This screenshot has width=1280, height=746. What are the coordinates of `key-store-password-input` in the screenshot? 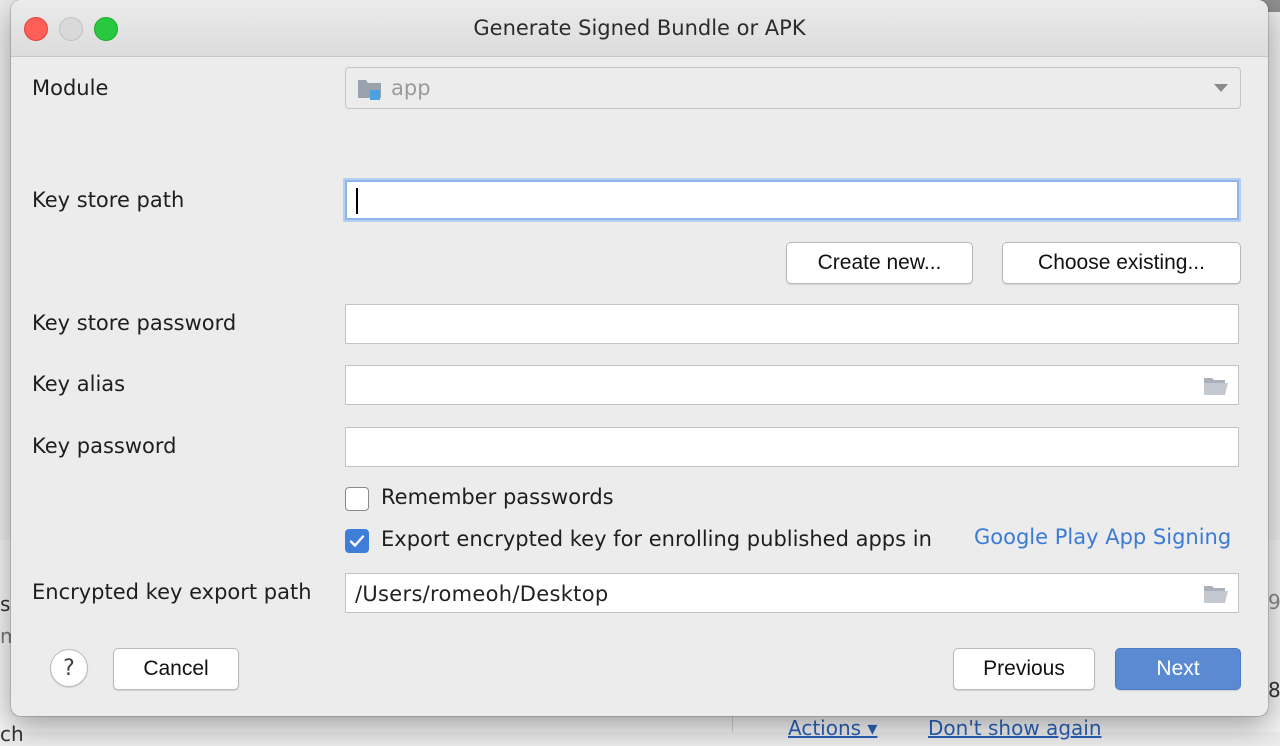 It's located at (792, 324).